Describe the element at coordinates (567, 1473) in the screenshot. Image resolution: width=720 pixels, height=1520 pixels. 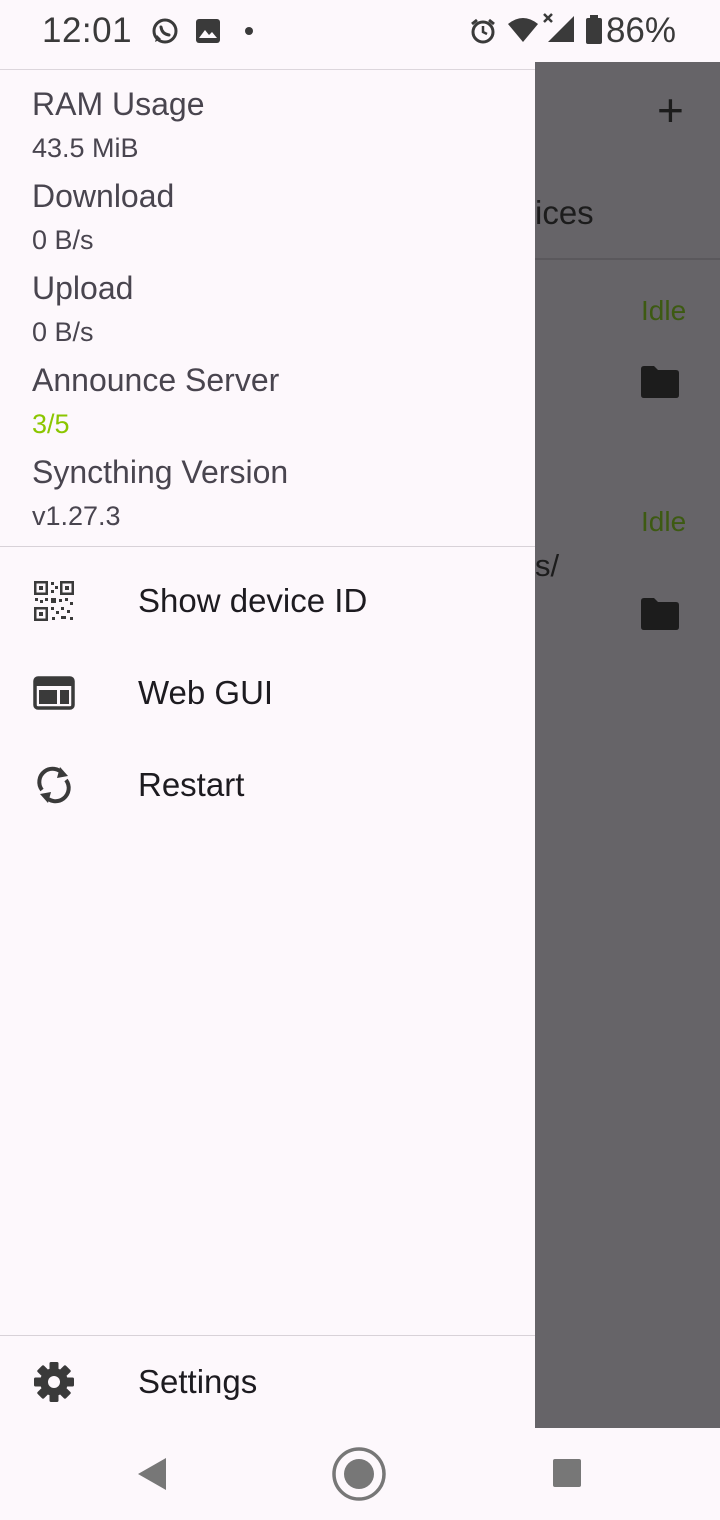
I see `recents-icon` at that location.